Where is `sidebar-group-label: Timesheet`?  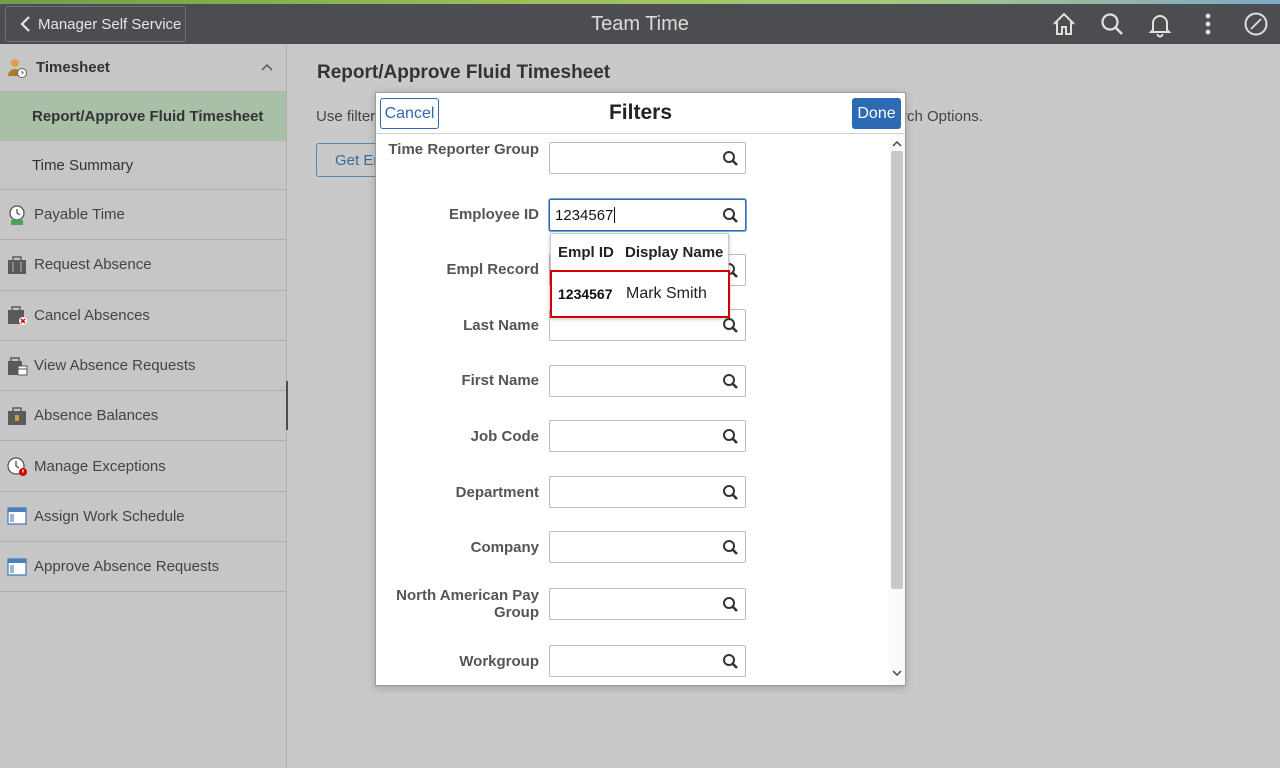 sidebar-group-label: Timesheet is located at coordinates (73, 67).